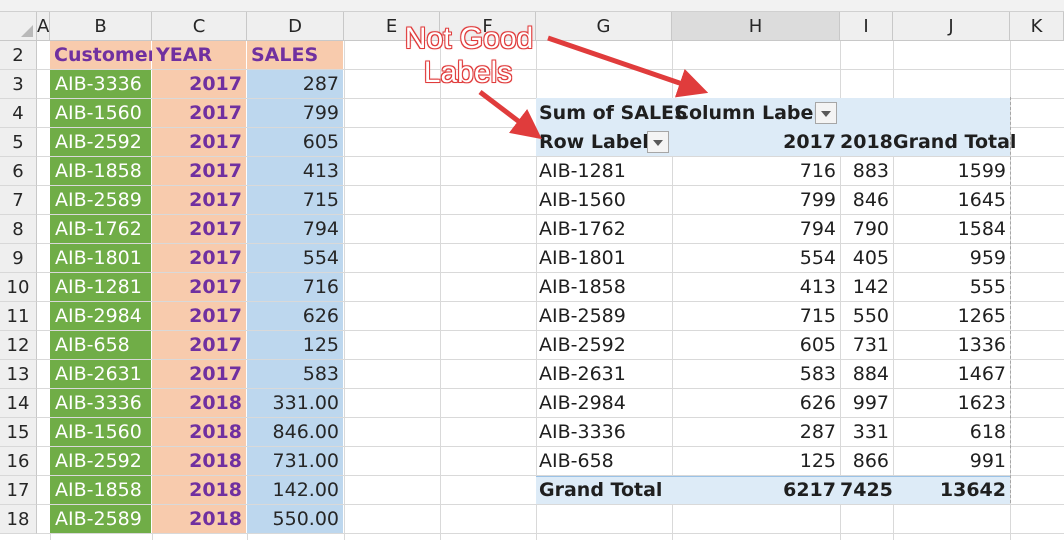 The image size is (1064, 540). Describe the element at coordinates (949, 461) in the screenshot. I see `pivot-value-cell: 991` at that location.